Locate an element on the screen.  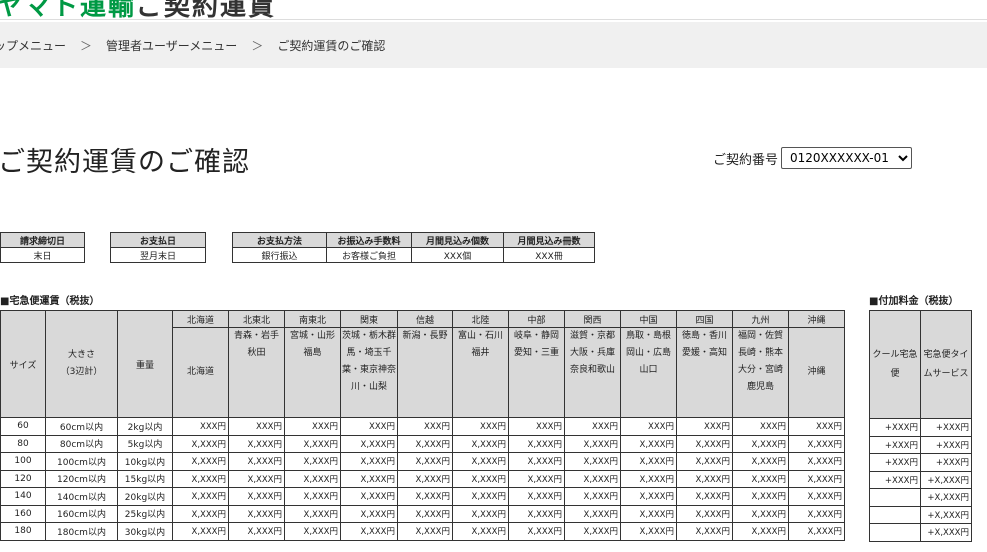
region-header: 九州 is located at coordinates (760, 319).